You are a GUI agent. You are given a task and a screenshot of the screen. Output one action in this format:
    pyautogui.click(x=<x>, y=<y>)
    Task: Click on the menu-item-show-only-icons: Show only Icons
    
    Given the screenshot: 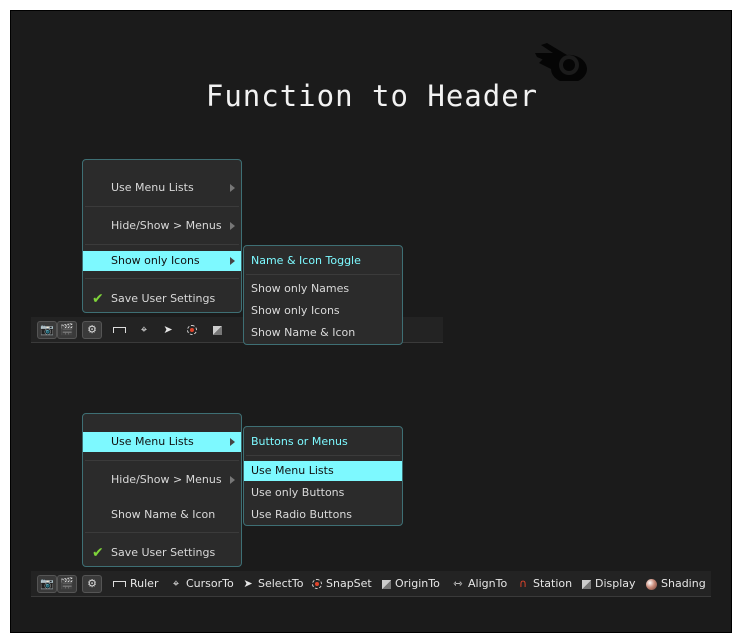 What is the action you would take?
    pyautogui.click(x=162, y=261)
    